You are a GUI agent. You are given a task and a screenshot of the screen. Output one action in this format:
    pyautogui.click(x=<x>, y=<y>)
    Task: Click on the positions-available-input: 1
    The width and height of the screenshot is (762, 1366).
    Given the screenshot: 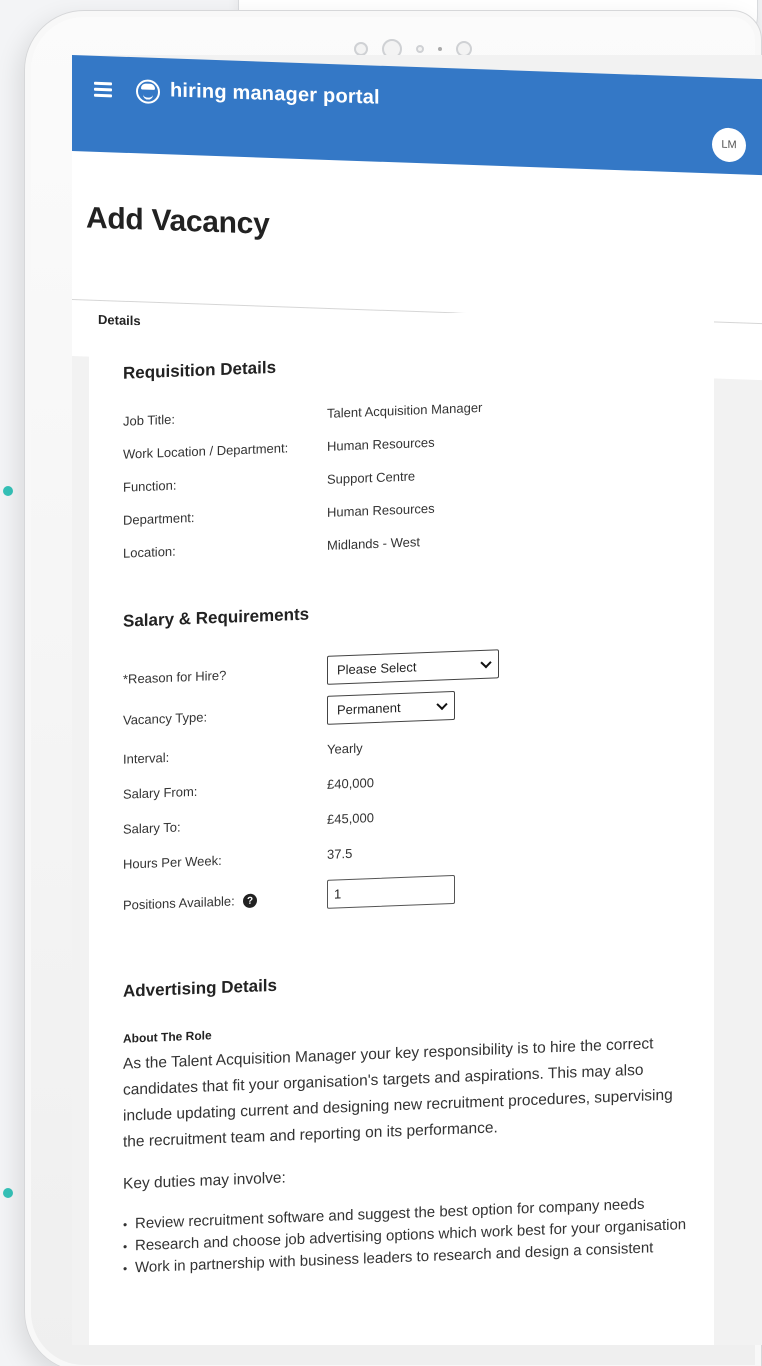 What is the action you would take?
    pyautogui.click(x=391, y=891)
    